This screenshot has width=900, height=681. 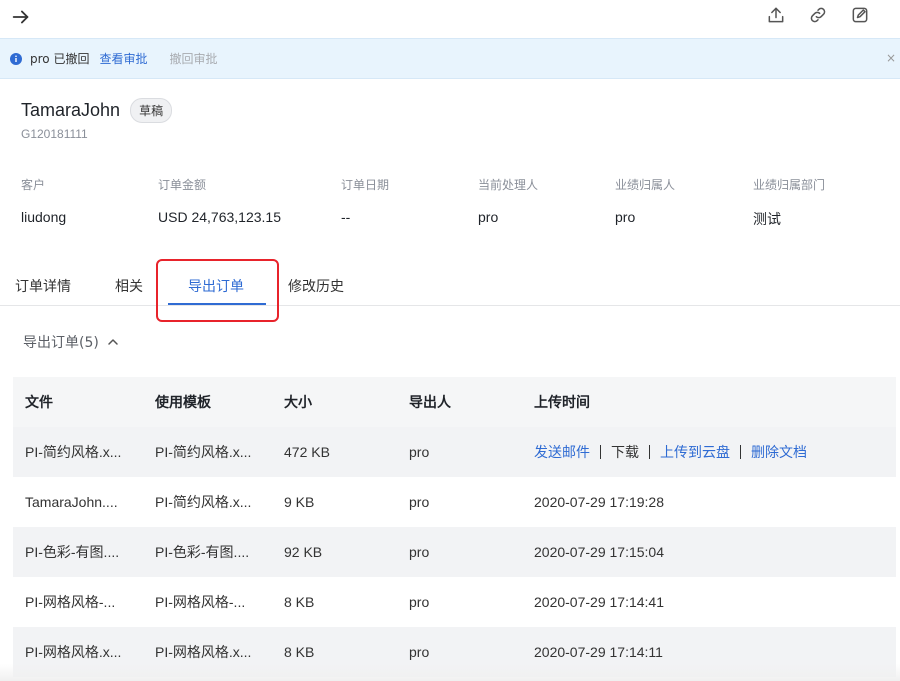 What do you see at coordinates (450, 286) in the screenshot?
I see `tab-bar: 订单详情 相关 导出订单 修改历史` at bounding box center [450, 286].